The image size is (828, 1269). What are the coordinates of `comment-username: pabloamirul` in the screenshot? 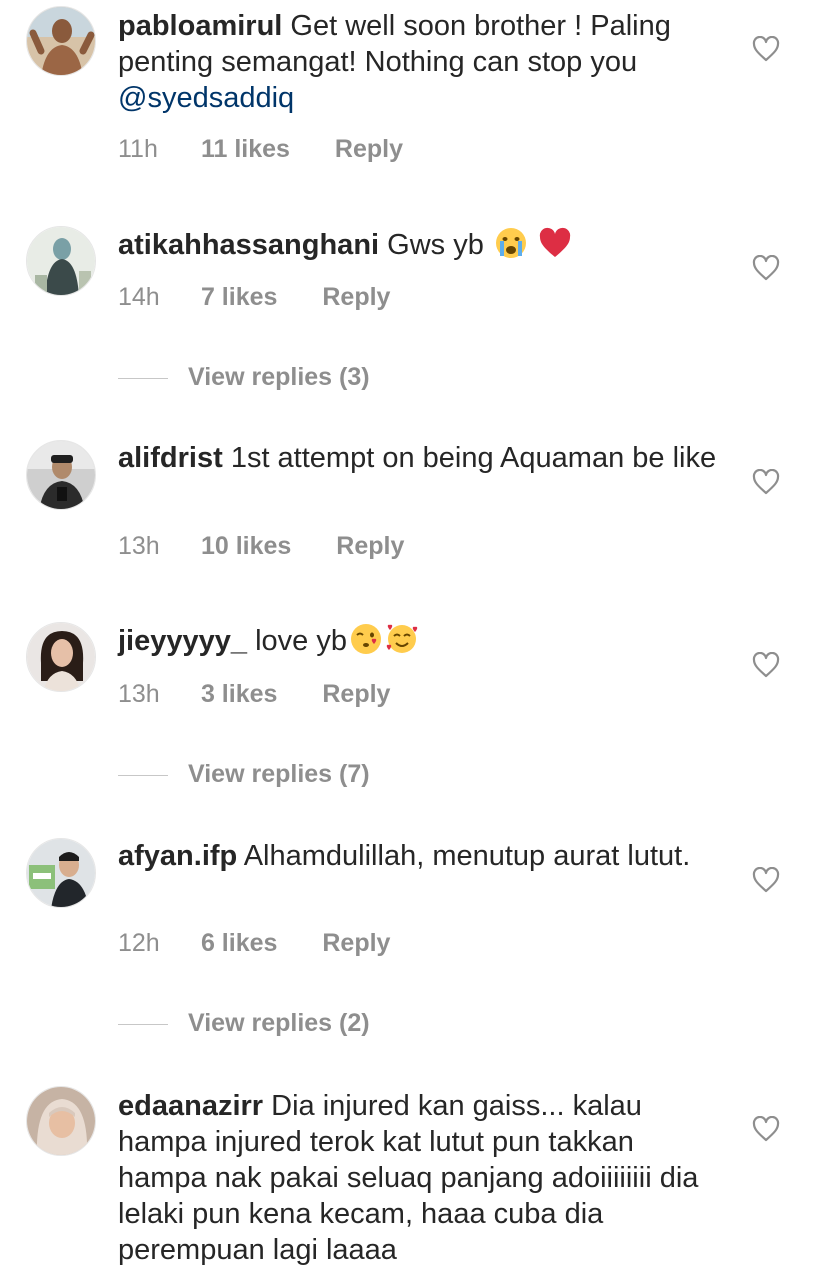 It's located at (200, 26).